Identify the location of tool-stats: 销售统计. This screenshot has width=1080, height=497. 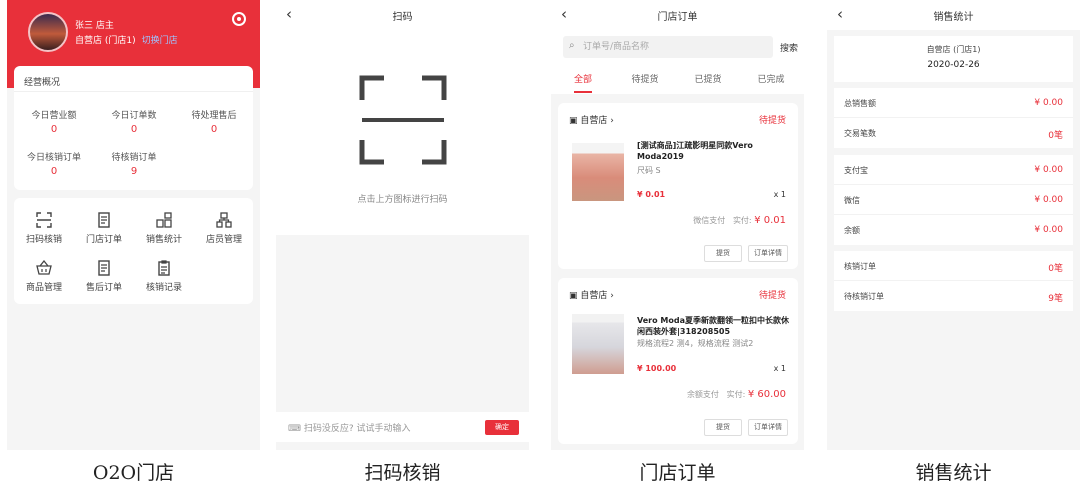
(164, 228).